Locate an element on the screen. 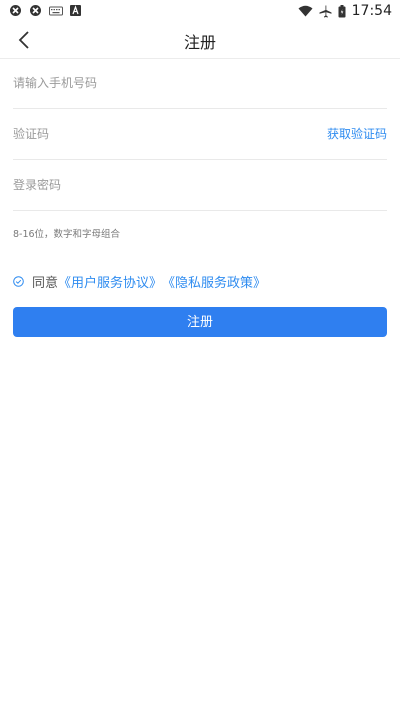 This screenshot has width=400, height=710. status-bar-left is located at coordinates (45, 10).